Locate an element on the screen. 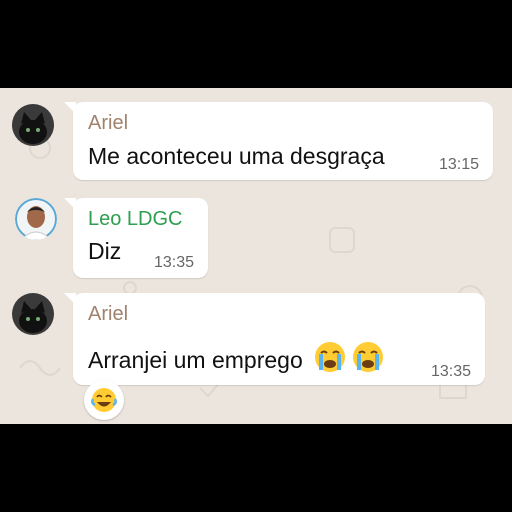  sender-name: Leo LDGC is located at coordinates (135, 219).